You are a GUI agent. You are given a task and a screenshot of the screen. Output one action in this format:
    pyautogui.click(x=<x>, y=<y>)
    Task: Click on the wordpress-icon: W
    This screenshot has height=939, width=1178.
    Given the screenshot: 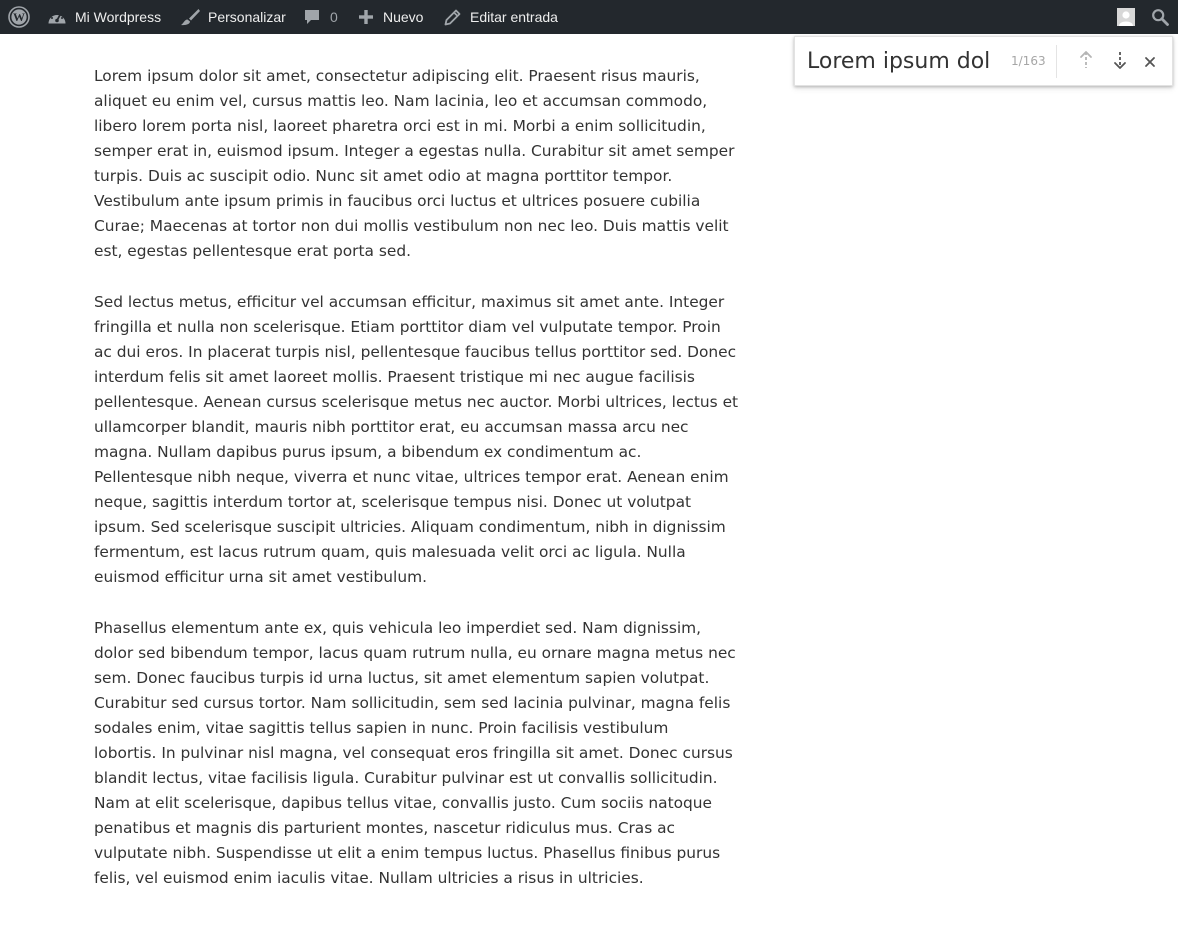 What is the action you would take?
    pyautogui.click(x=19, y=17)
    